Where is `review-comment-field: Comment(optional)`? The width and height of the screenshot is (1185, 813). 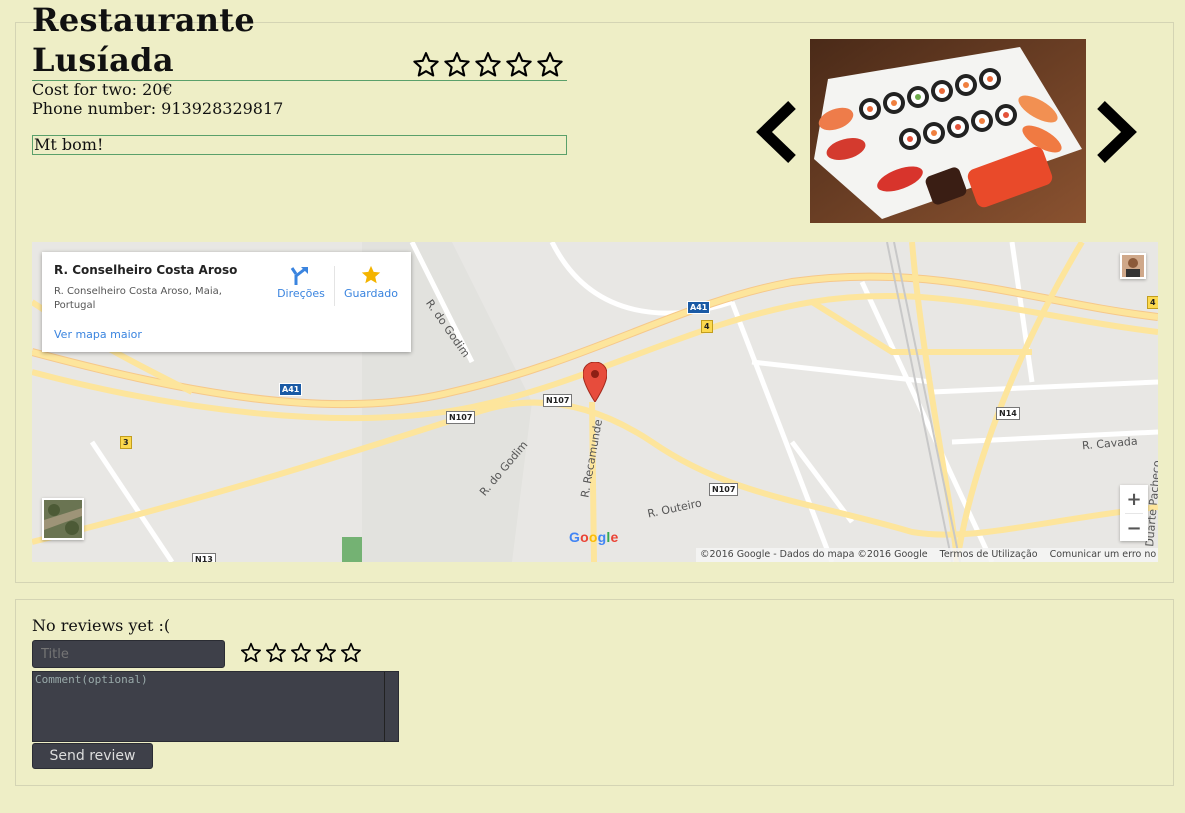
review-comment-field: Comment(optional) is located at coordinates (215, 706).